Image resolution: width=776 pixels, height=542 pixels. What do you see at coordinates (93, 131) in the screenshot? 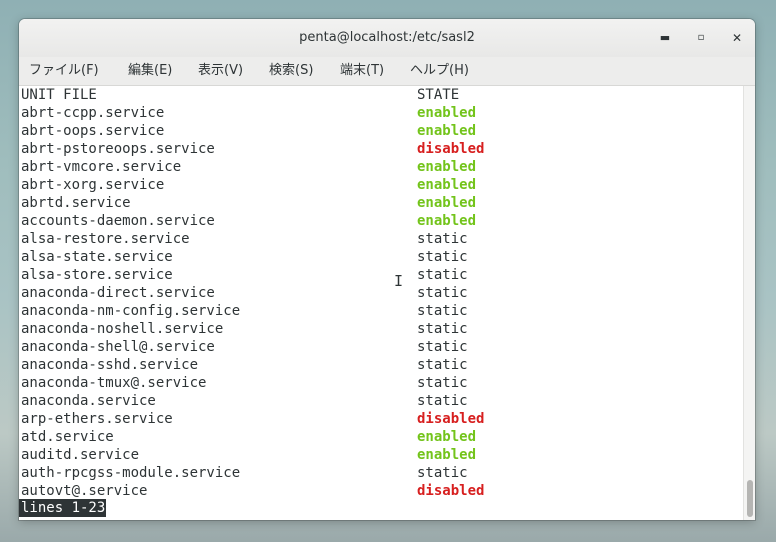
I see `unit-file-name: abrt-oops.service` at bounding box center [93, 131].